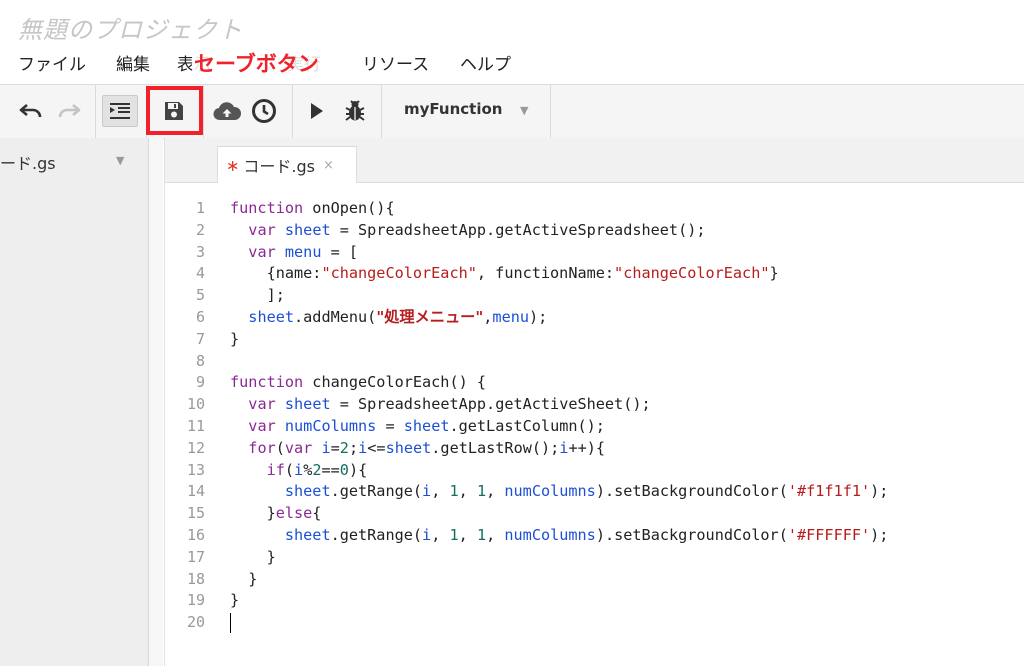  Describe the element at coordinates (485, 62) in the screenshot. I see `menu-help: ヘルプ` at that location.